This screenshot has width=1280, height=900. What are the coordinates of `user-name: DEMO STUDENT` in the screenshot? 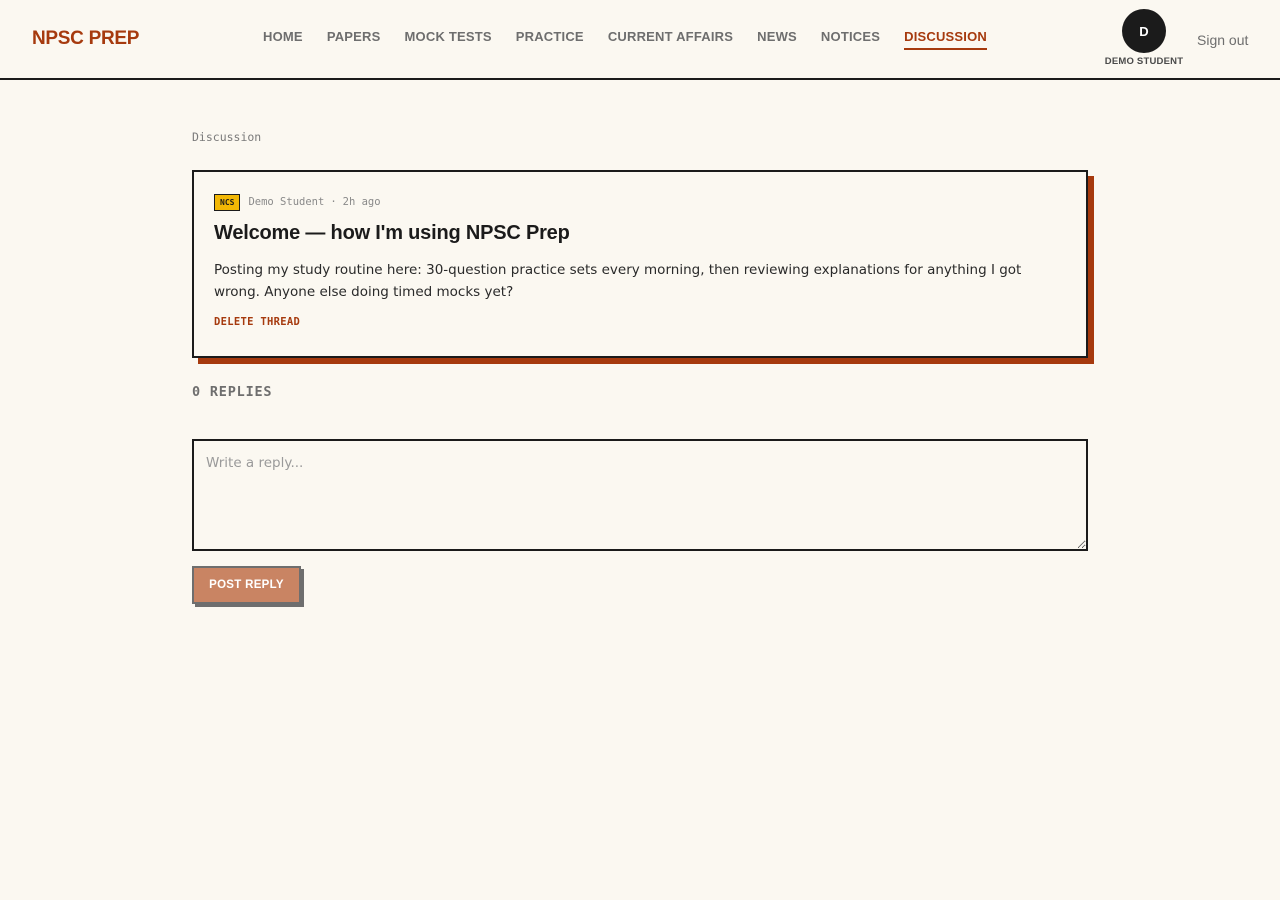 It's located at (1144, 61).